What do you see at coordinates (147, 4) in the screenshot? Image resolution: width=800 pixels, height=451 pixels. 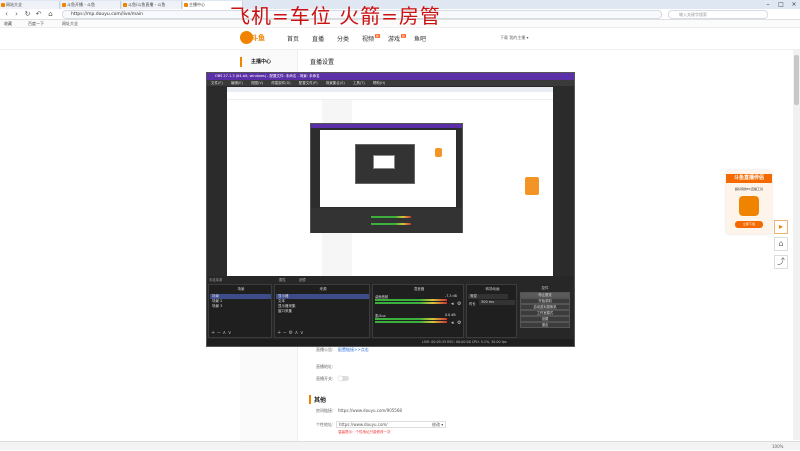 I see `tab-label: 斗鱼/斗鱼直播 - 斗鱼` at bounding box center [147, 4].